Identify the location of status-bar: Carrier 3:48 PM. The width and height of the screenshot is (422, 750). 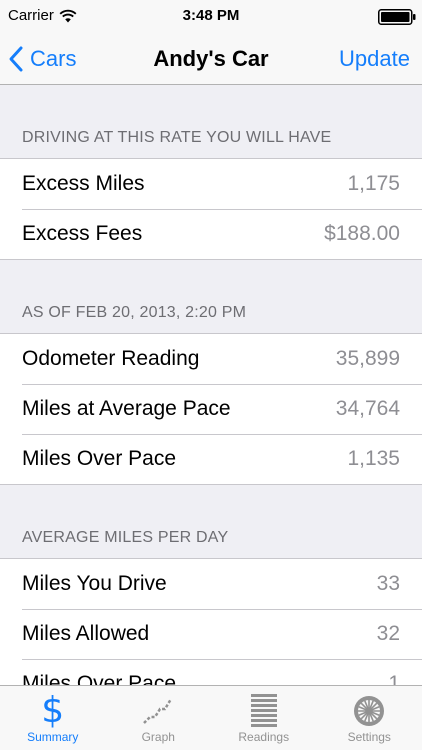
(211, 16).